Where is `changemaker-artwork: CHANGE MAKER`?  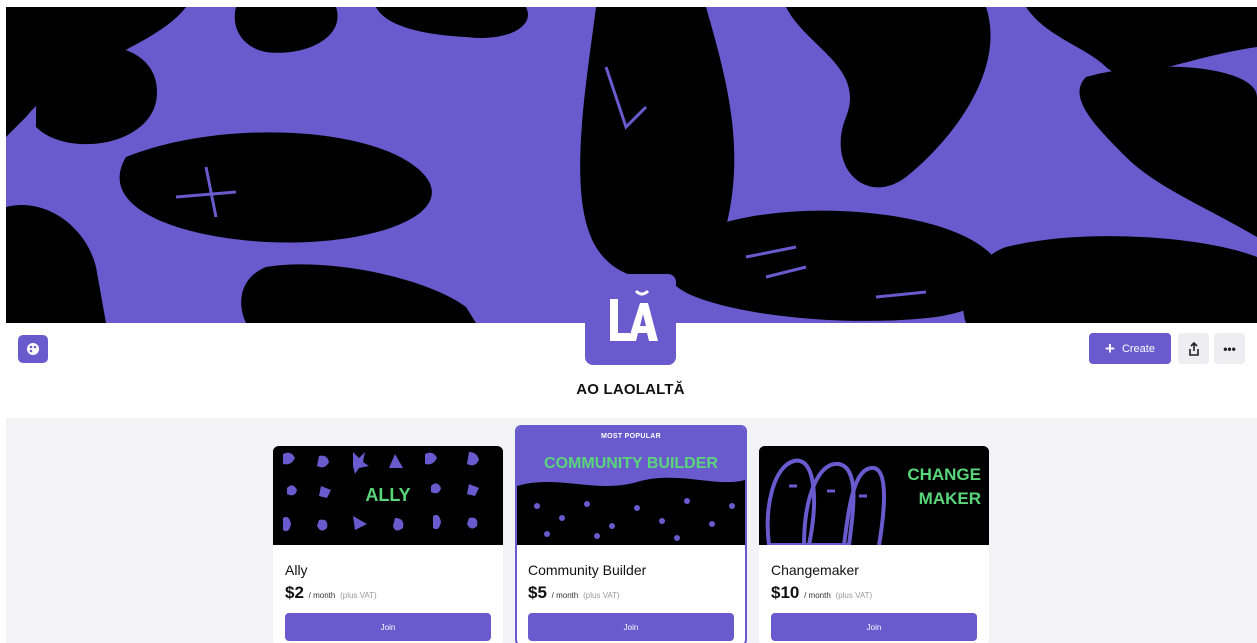
changemaker-artwork: CHANGE MAKER is located at coordinates (874, 495).